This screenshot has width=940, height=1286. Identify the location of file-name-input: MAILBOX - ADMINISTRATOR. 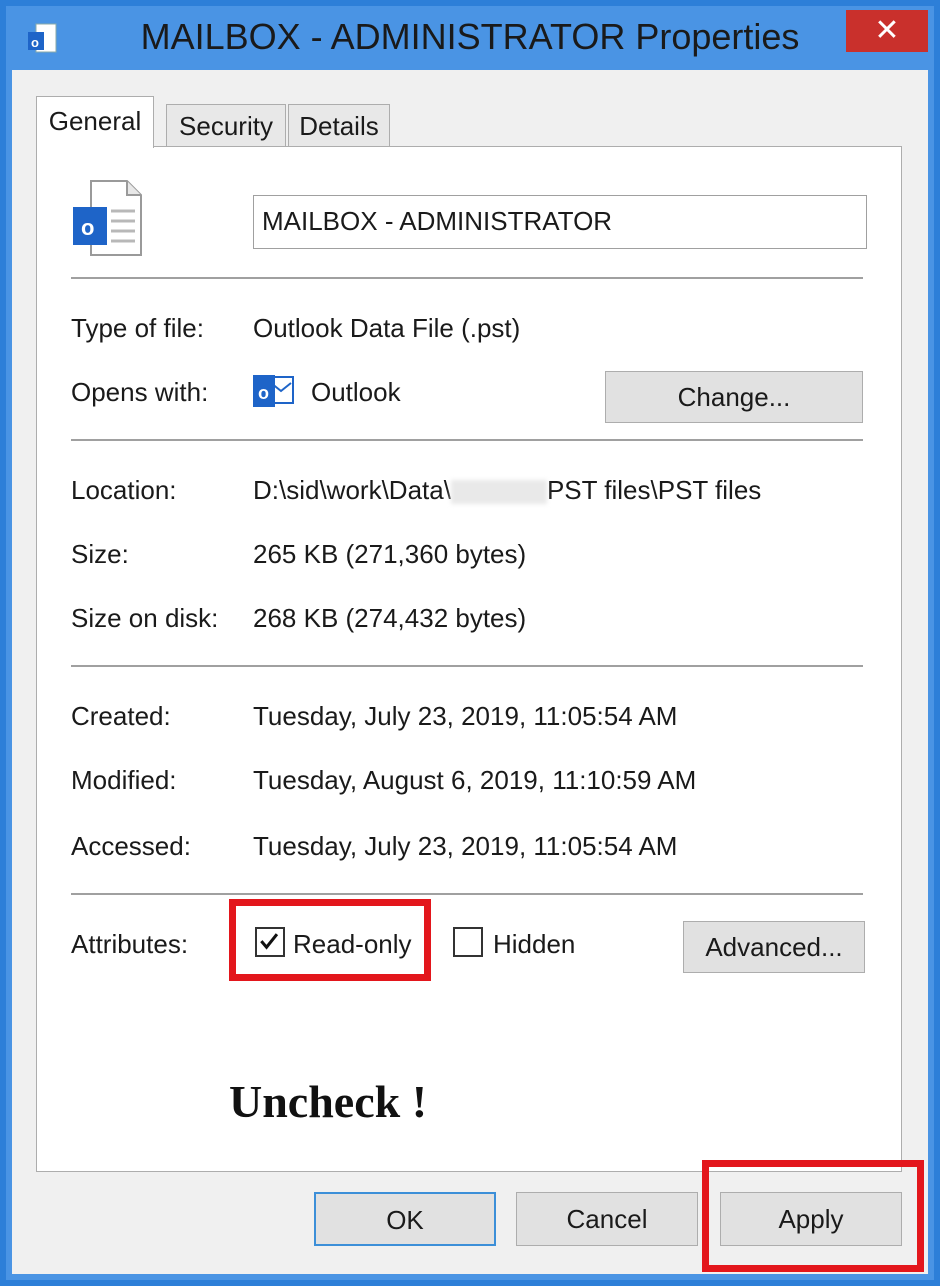
(560, 222).